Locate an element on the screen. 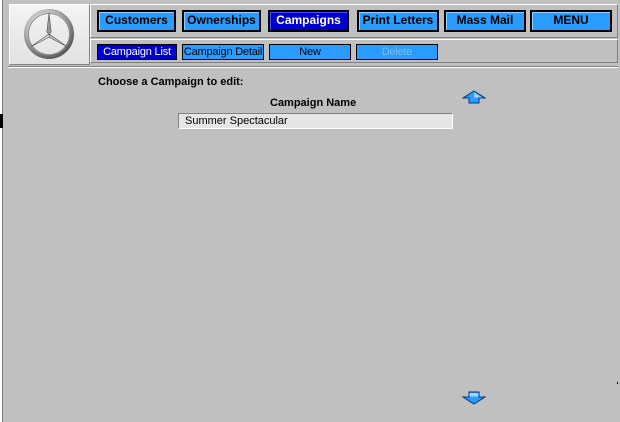 This screenshot has width=620, height=422. edge-marker is located at coordinates (1, 121).